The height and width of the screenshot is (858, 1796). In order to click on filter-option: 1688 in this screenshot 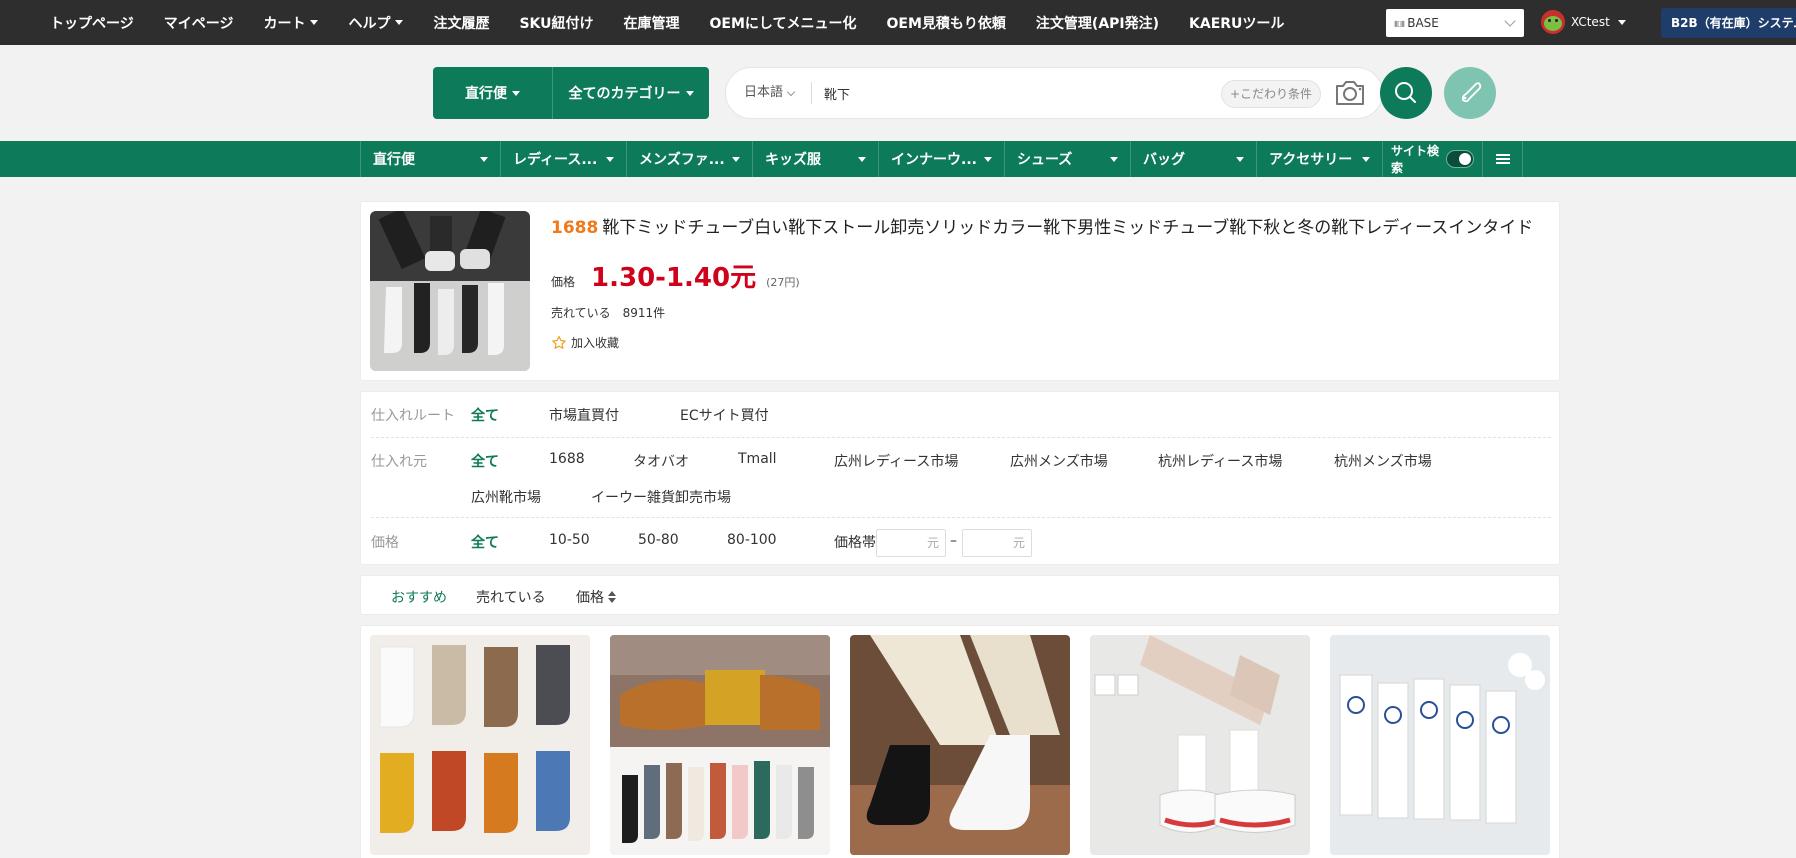, I will do `click(567, 459)`.